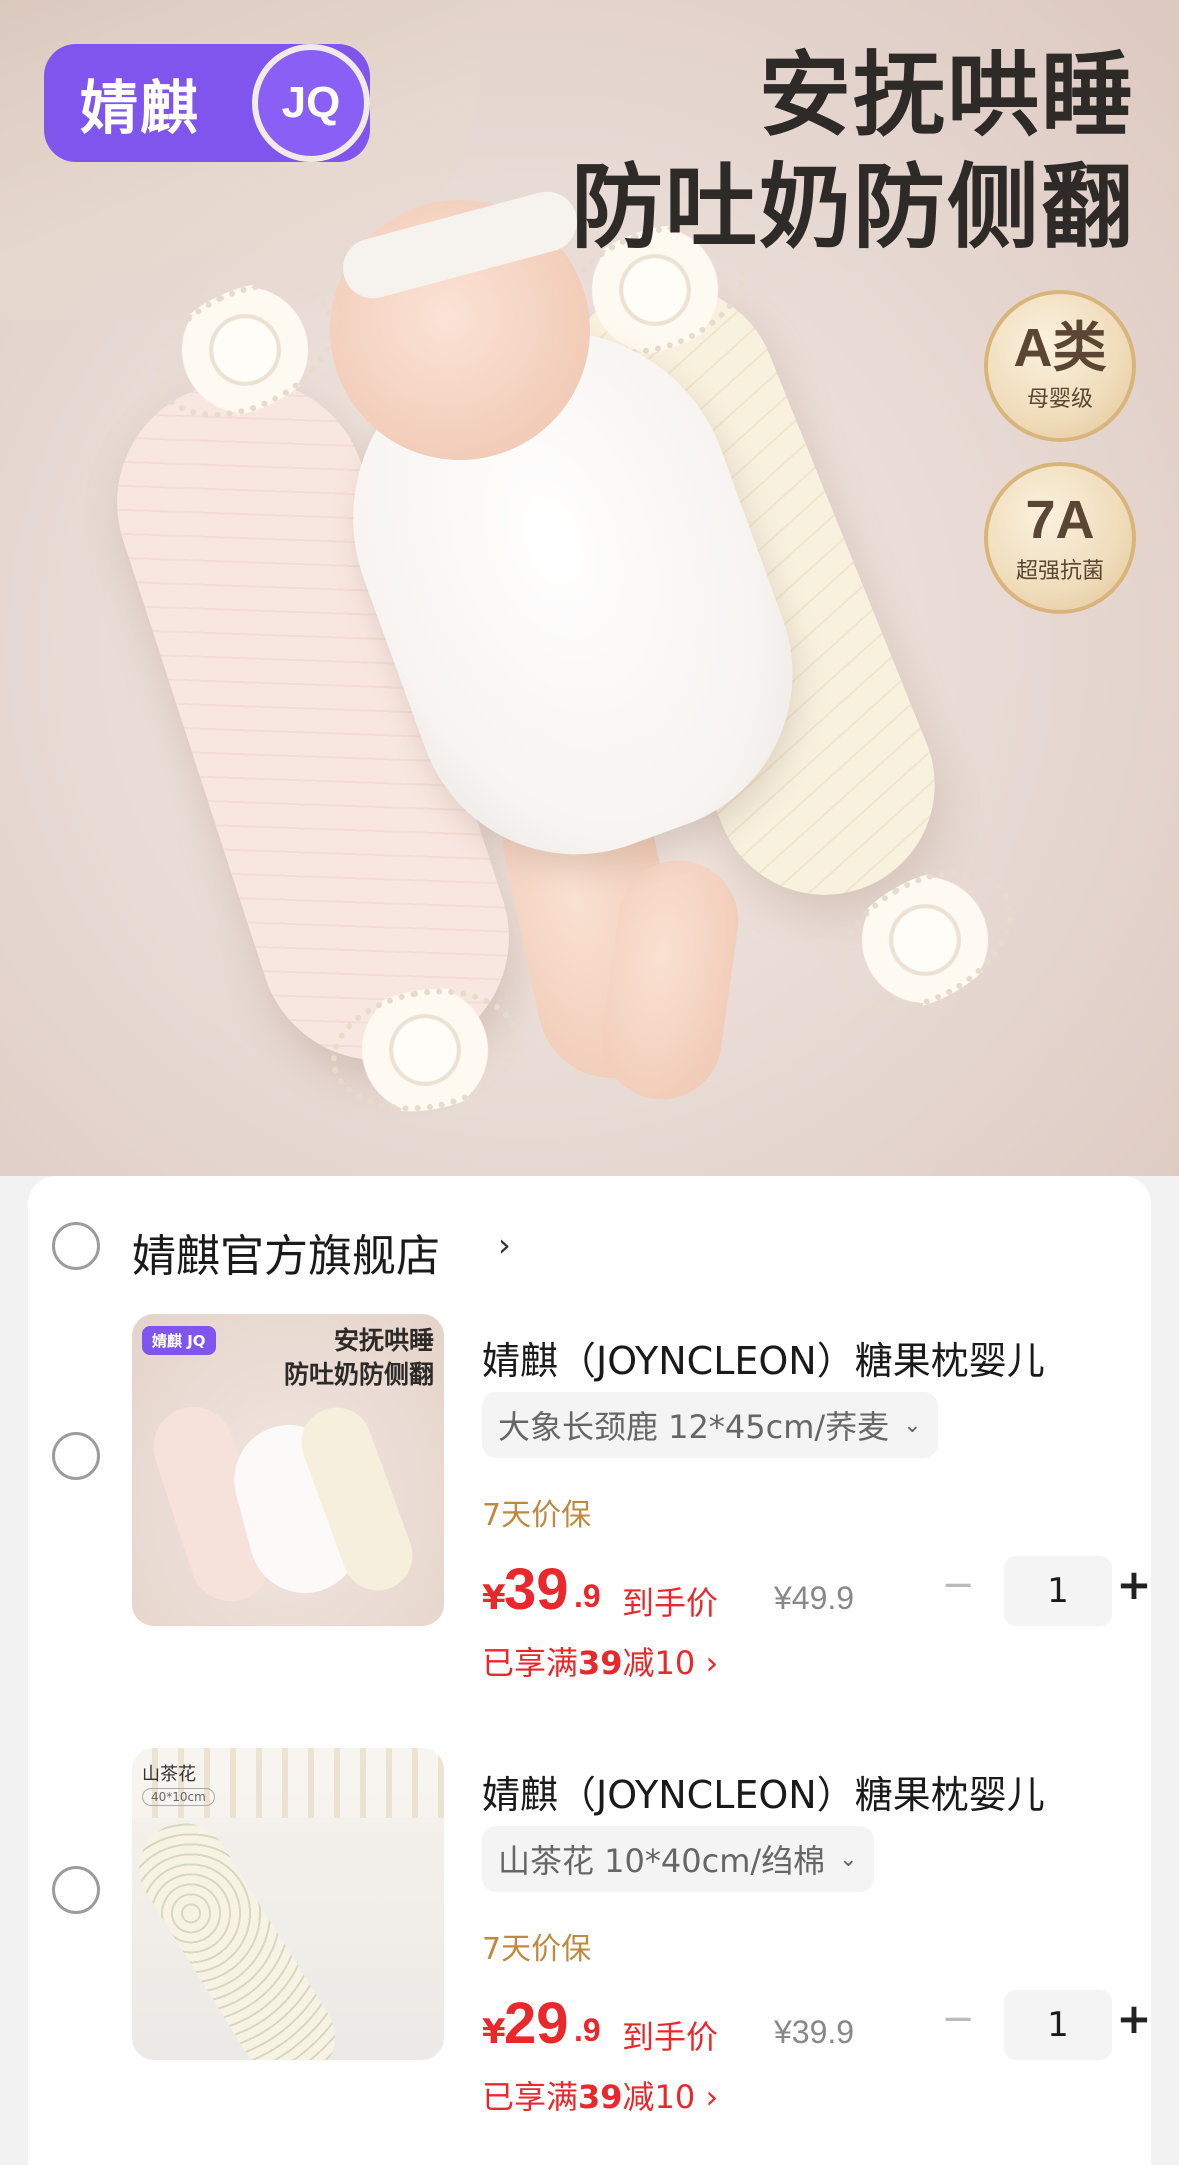 This screenshot has height=2165, width=1179. I want to click on original-price: ¥39.9, so click(814, 2032).